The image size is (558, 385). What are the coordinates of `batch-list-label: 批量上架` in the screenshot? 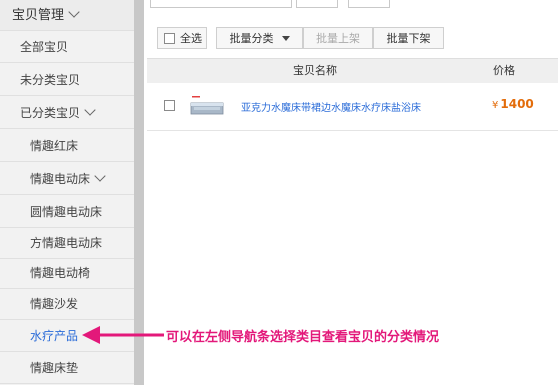 It's located at (338, 38).